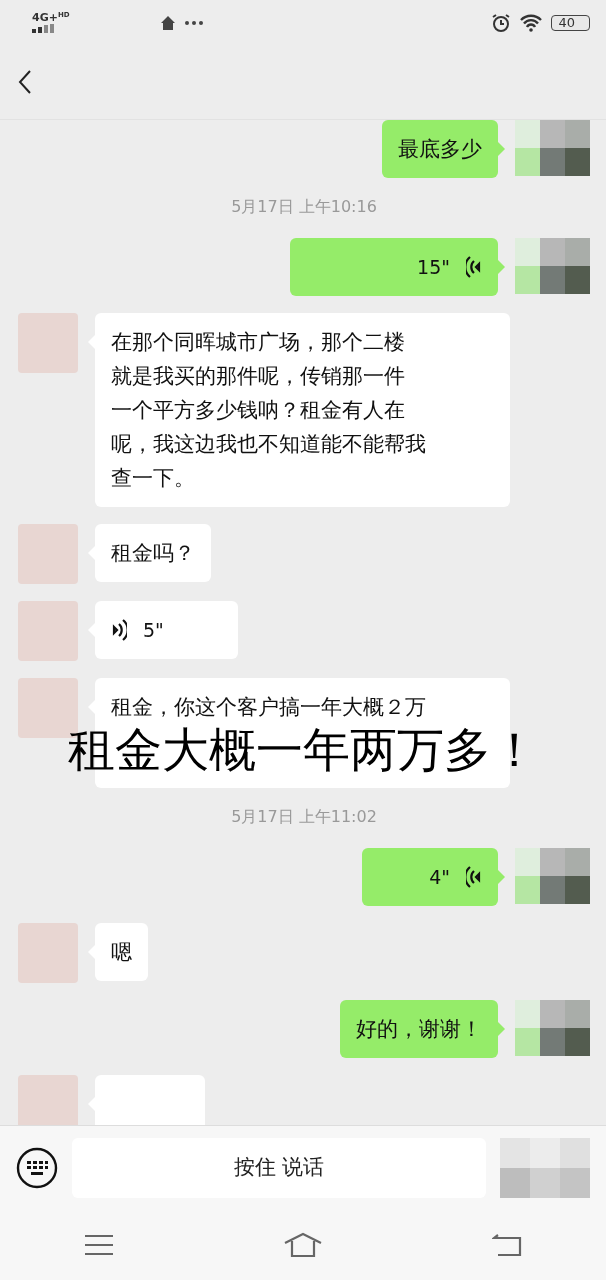  What do you see at coordinates (121, 952) in the screenshot?
I see `message-text: 嗯` at bounding box center [121, 952].